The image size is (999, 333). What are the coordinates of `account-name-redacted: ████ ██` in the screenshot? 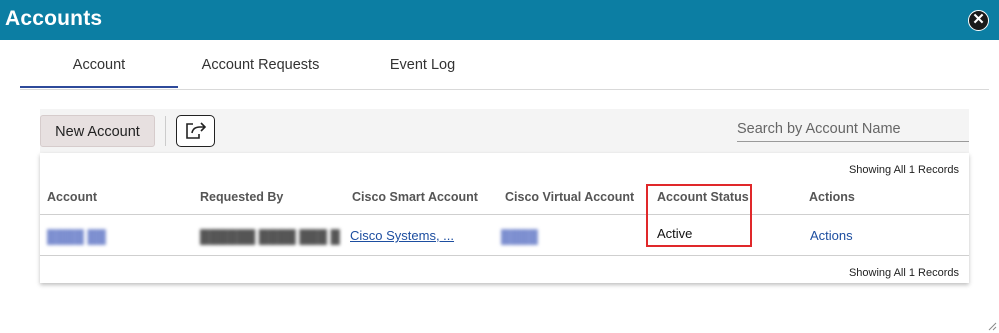 It's located at (76, 236).